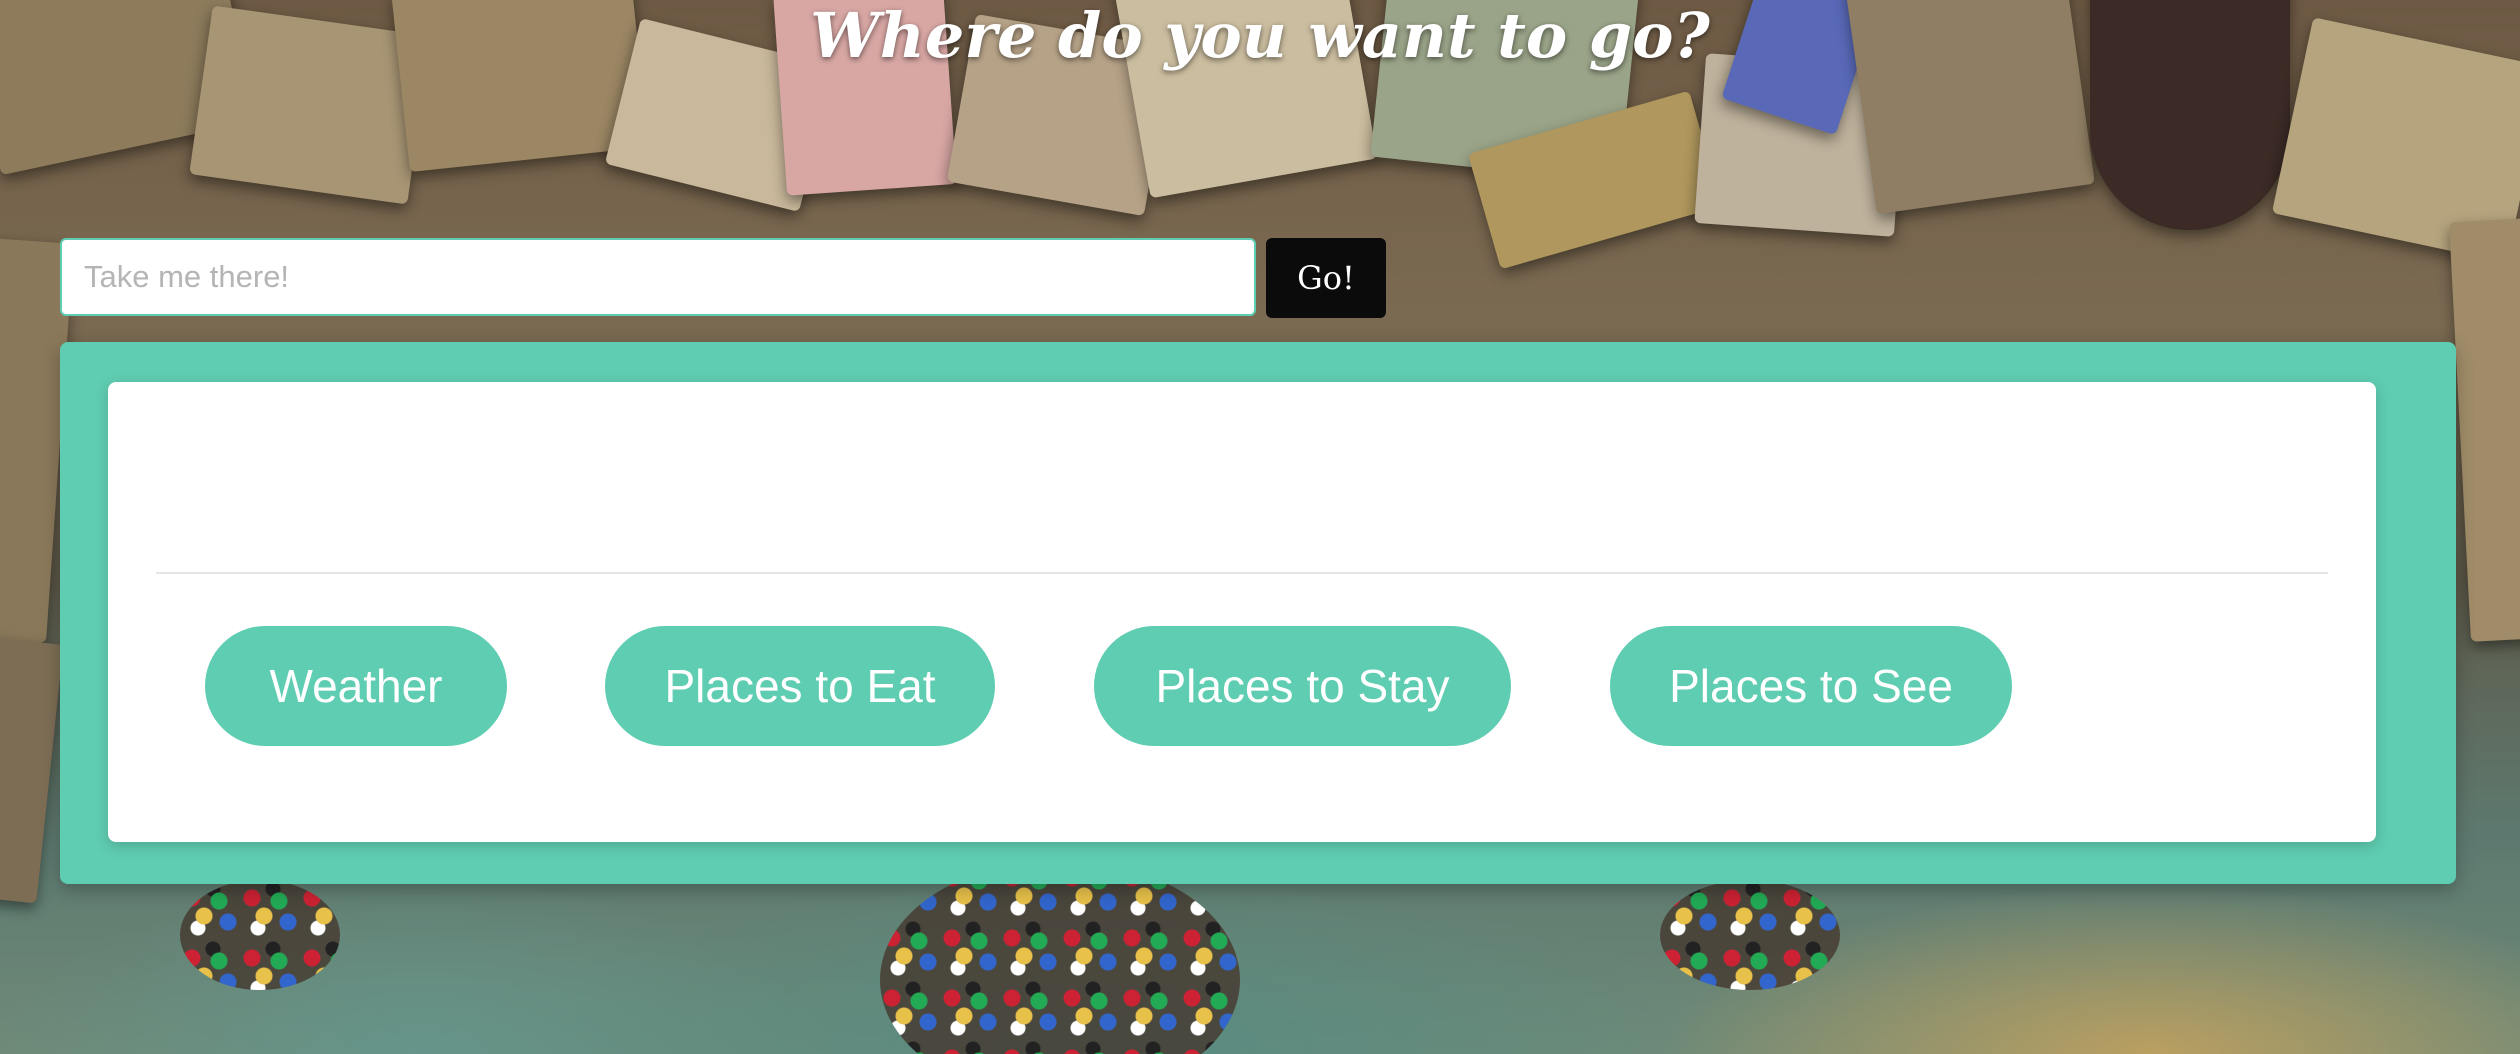 This screenshot has height=1054, width=2520. What do you see at coordinates (1260, 36) in the screenshot?
I see `page-title: Where do you want to go?` at bounding box center [1260, 36].